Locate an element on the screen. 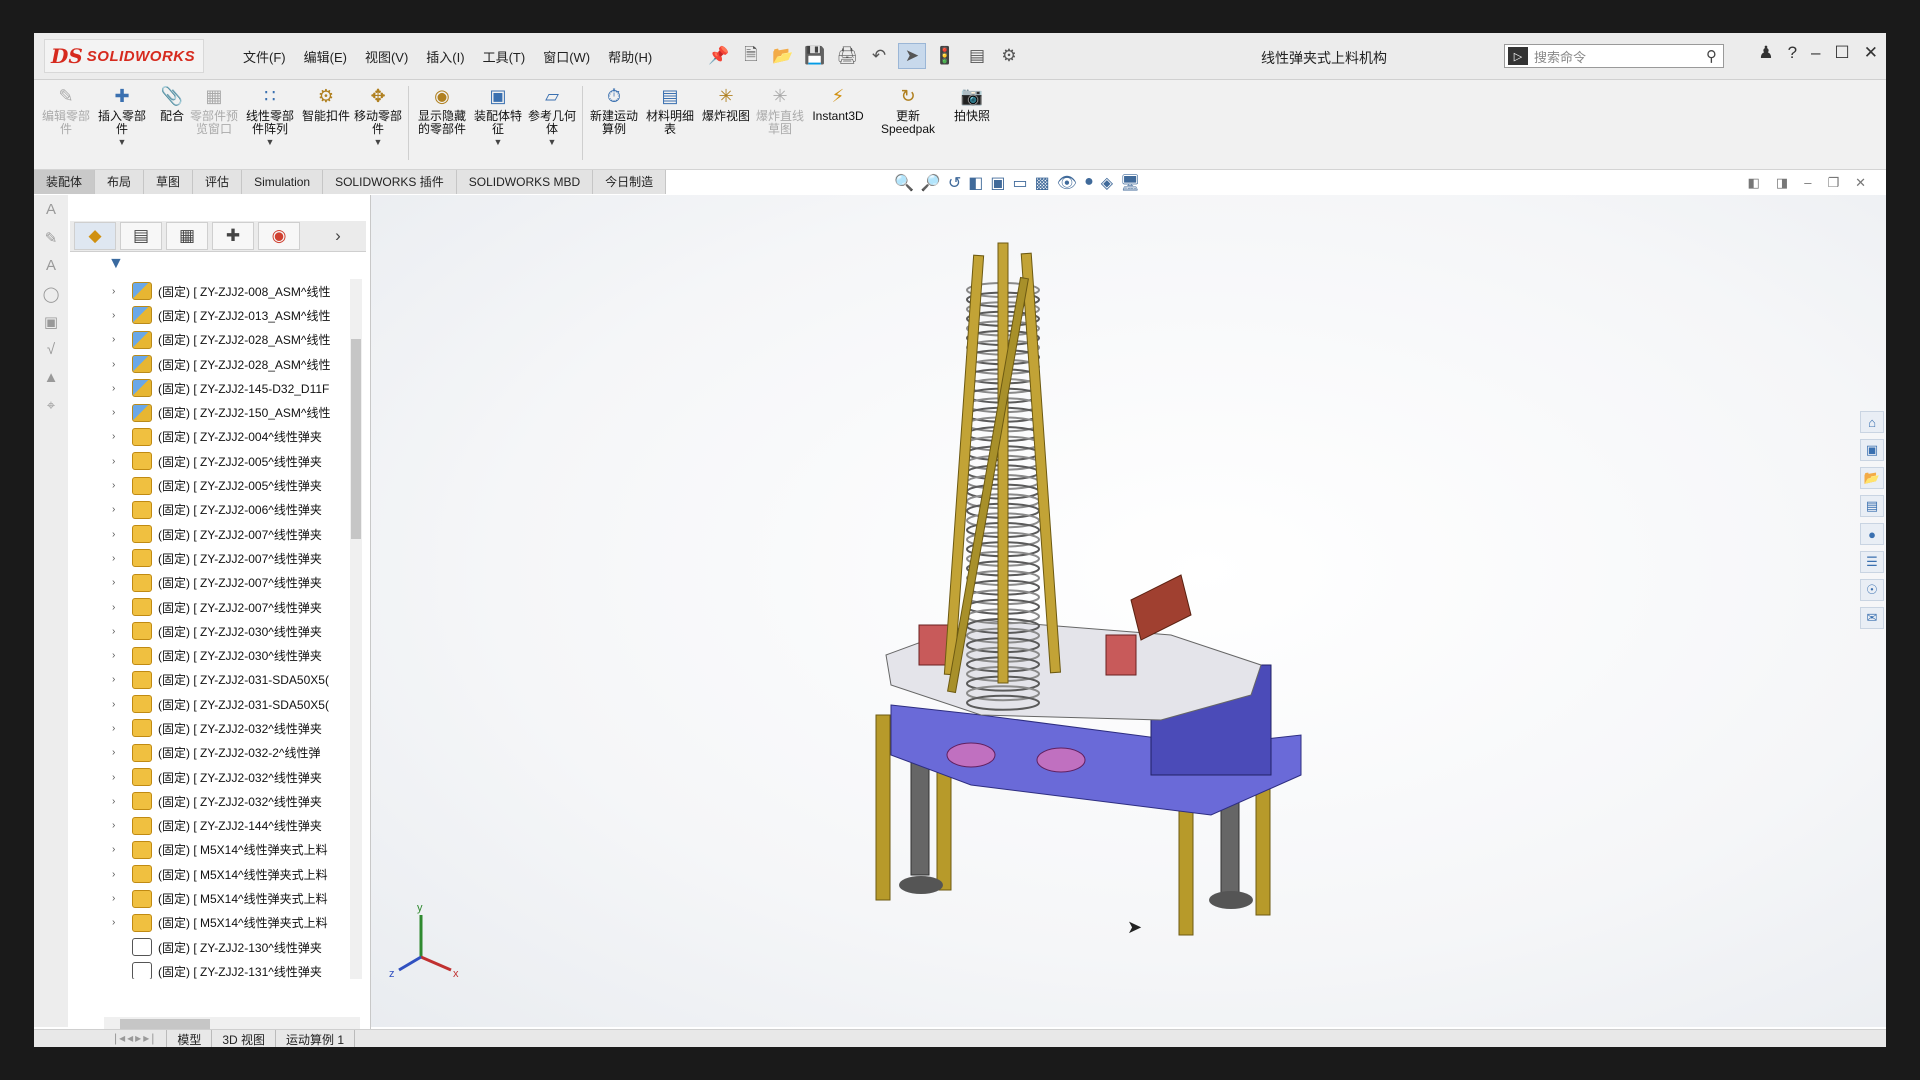  display-style-icon: ▩ is located at coordinates (1042, 183).